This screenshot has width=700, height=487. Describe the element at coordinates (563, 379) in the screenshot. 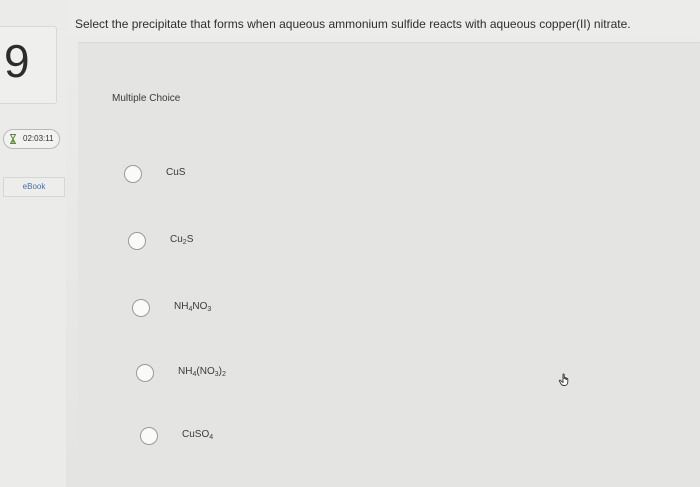

I see `hand-pointer-icon` at that location.